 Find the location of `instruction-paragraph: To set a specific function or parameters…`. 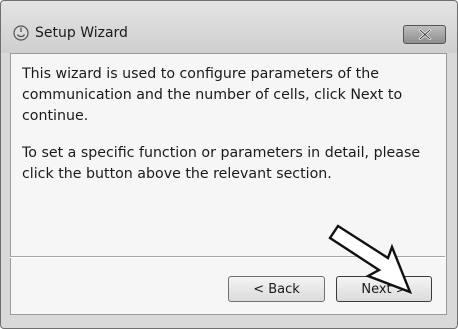

instruction-paragraph: To set a specific function or parameters… is located at coordinates (221, 163).